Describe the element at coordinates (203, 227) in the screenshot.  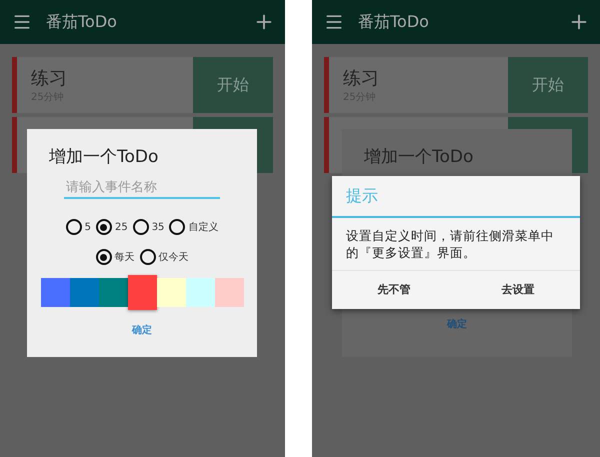
I see `radio-label: 自定义` at that location.